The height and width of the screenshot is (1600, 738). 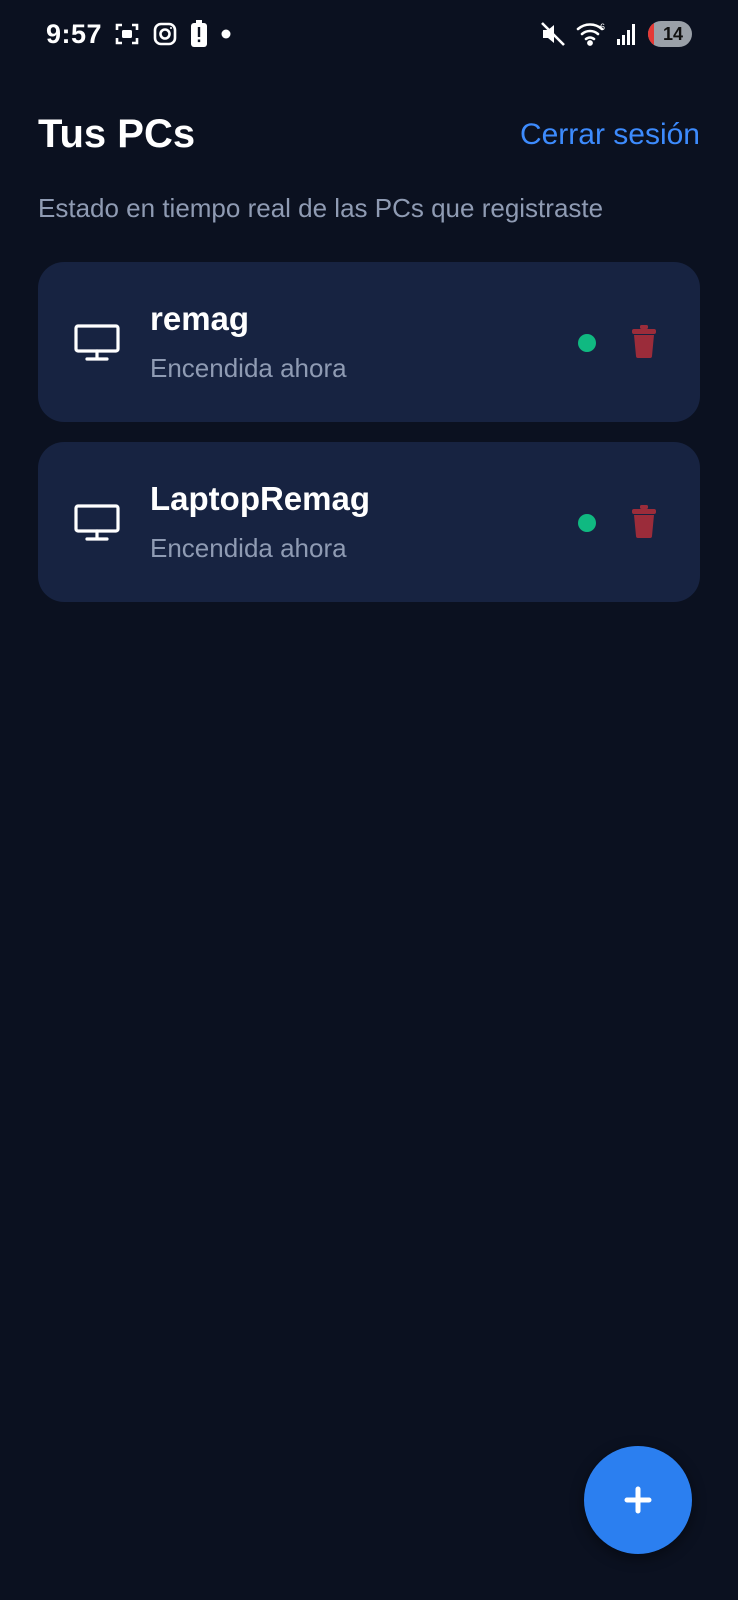 I want to click on battery-alert-icon, so click(x=199, y=34).